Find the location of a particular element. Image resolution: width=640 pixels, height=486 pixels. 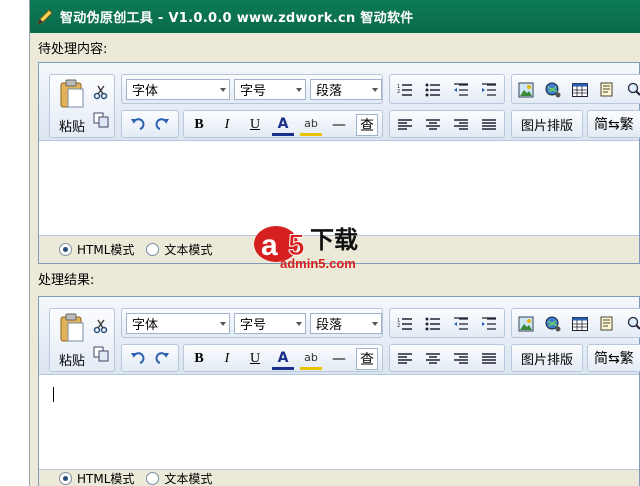

unordered-list-icon is located at coordinates (433, 324).